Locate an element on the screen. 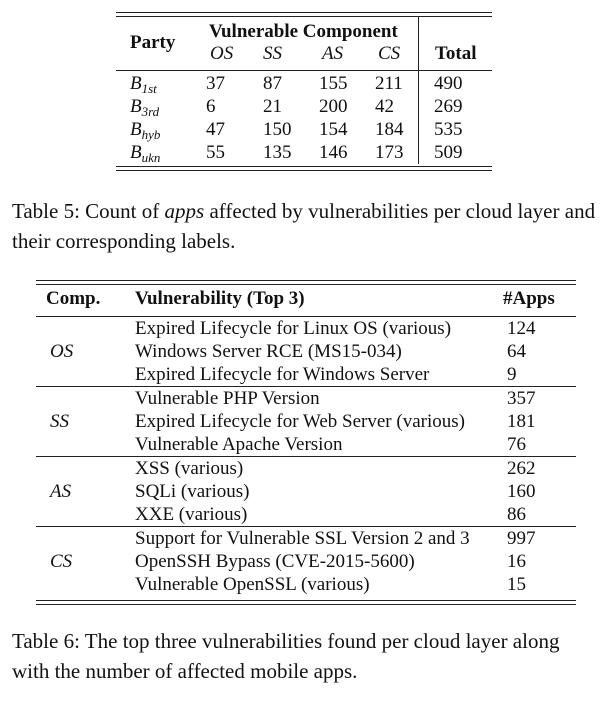 The height and width of the screenshot is (704, 608). header-as: AS is located at coordinates (333, 53).